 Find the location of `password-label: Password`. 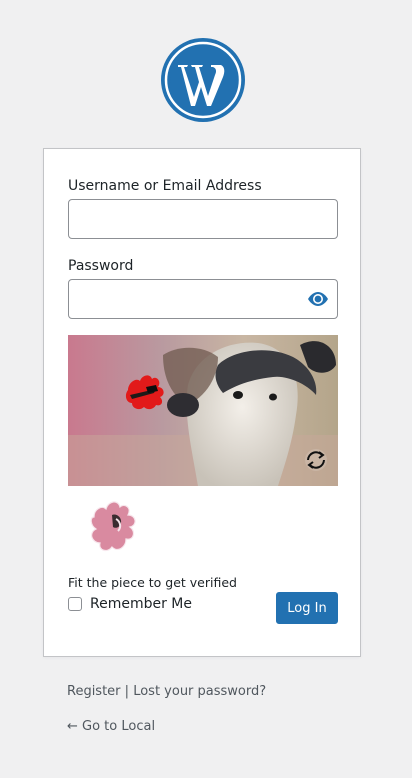

password-label: Password is located at coordinates (101, 266).